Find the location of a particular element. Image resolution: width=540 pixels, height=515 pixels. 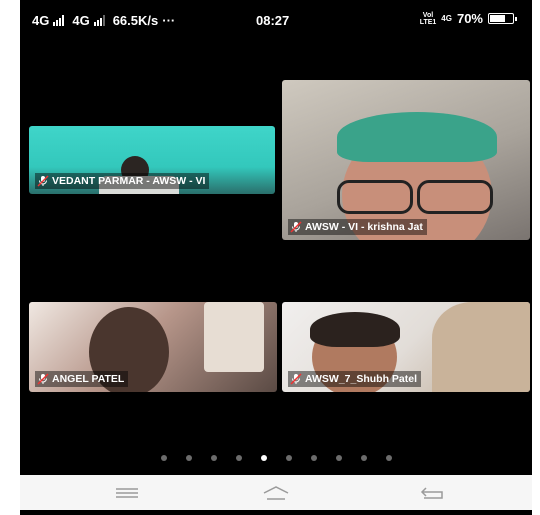

video-tile-krishna: AWSW - VI - krishna Jat is located at coordinates (406, 160).